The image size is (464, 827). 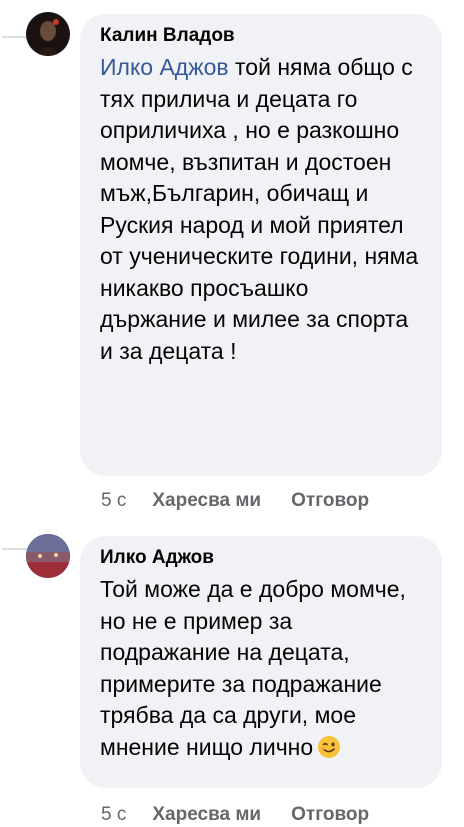 I want to click on winking-face-emoji-icon, so click(x=329, y=747).